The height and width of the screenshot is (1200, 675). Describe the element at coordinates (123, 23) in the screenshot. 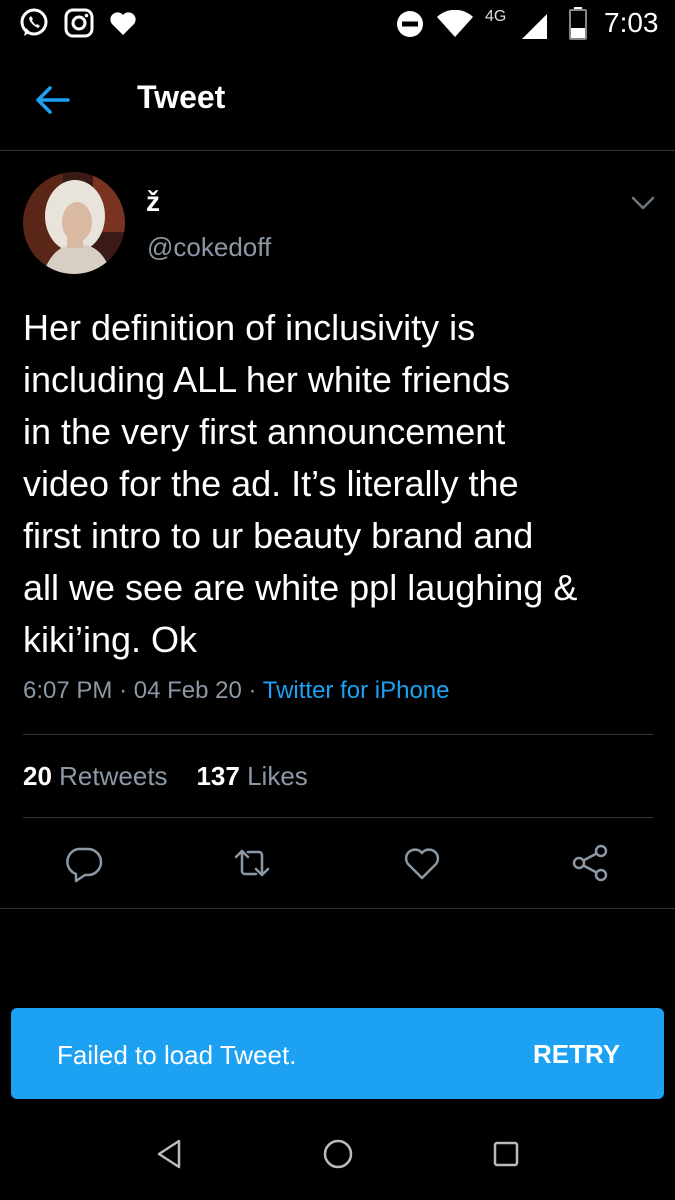

I see `heart-icon` at that location.